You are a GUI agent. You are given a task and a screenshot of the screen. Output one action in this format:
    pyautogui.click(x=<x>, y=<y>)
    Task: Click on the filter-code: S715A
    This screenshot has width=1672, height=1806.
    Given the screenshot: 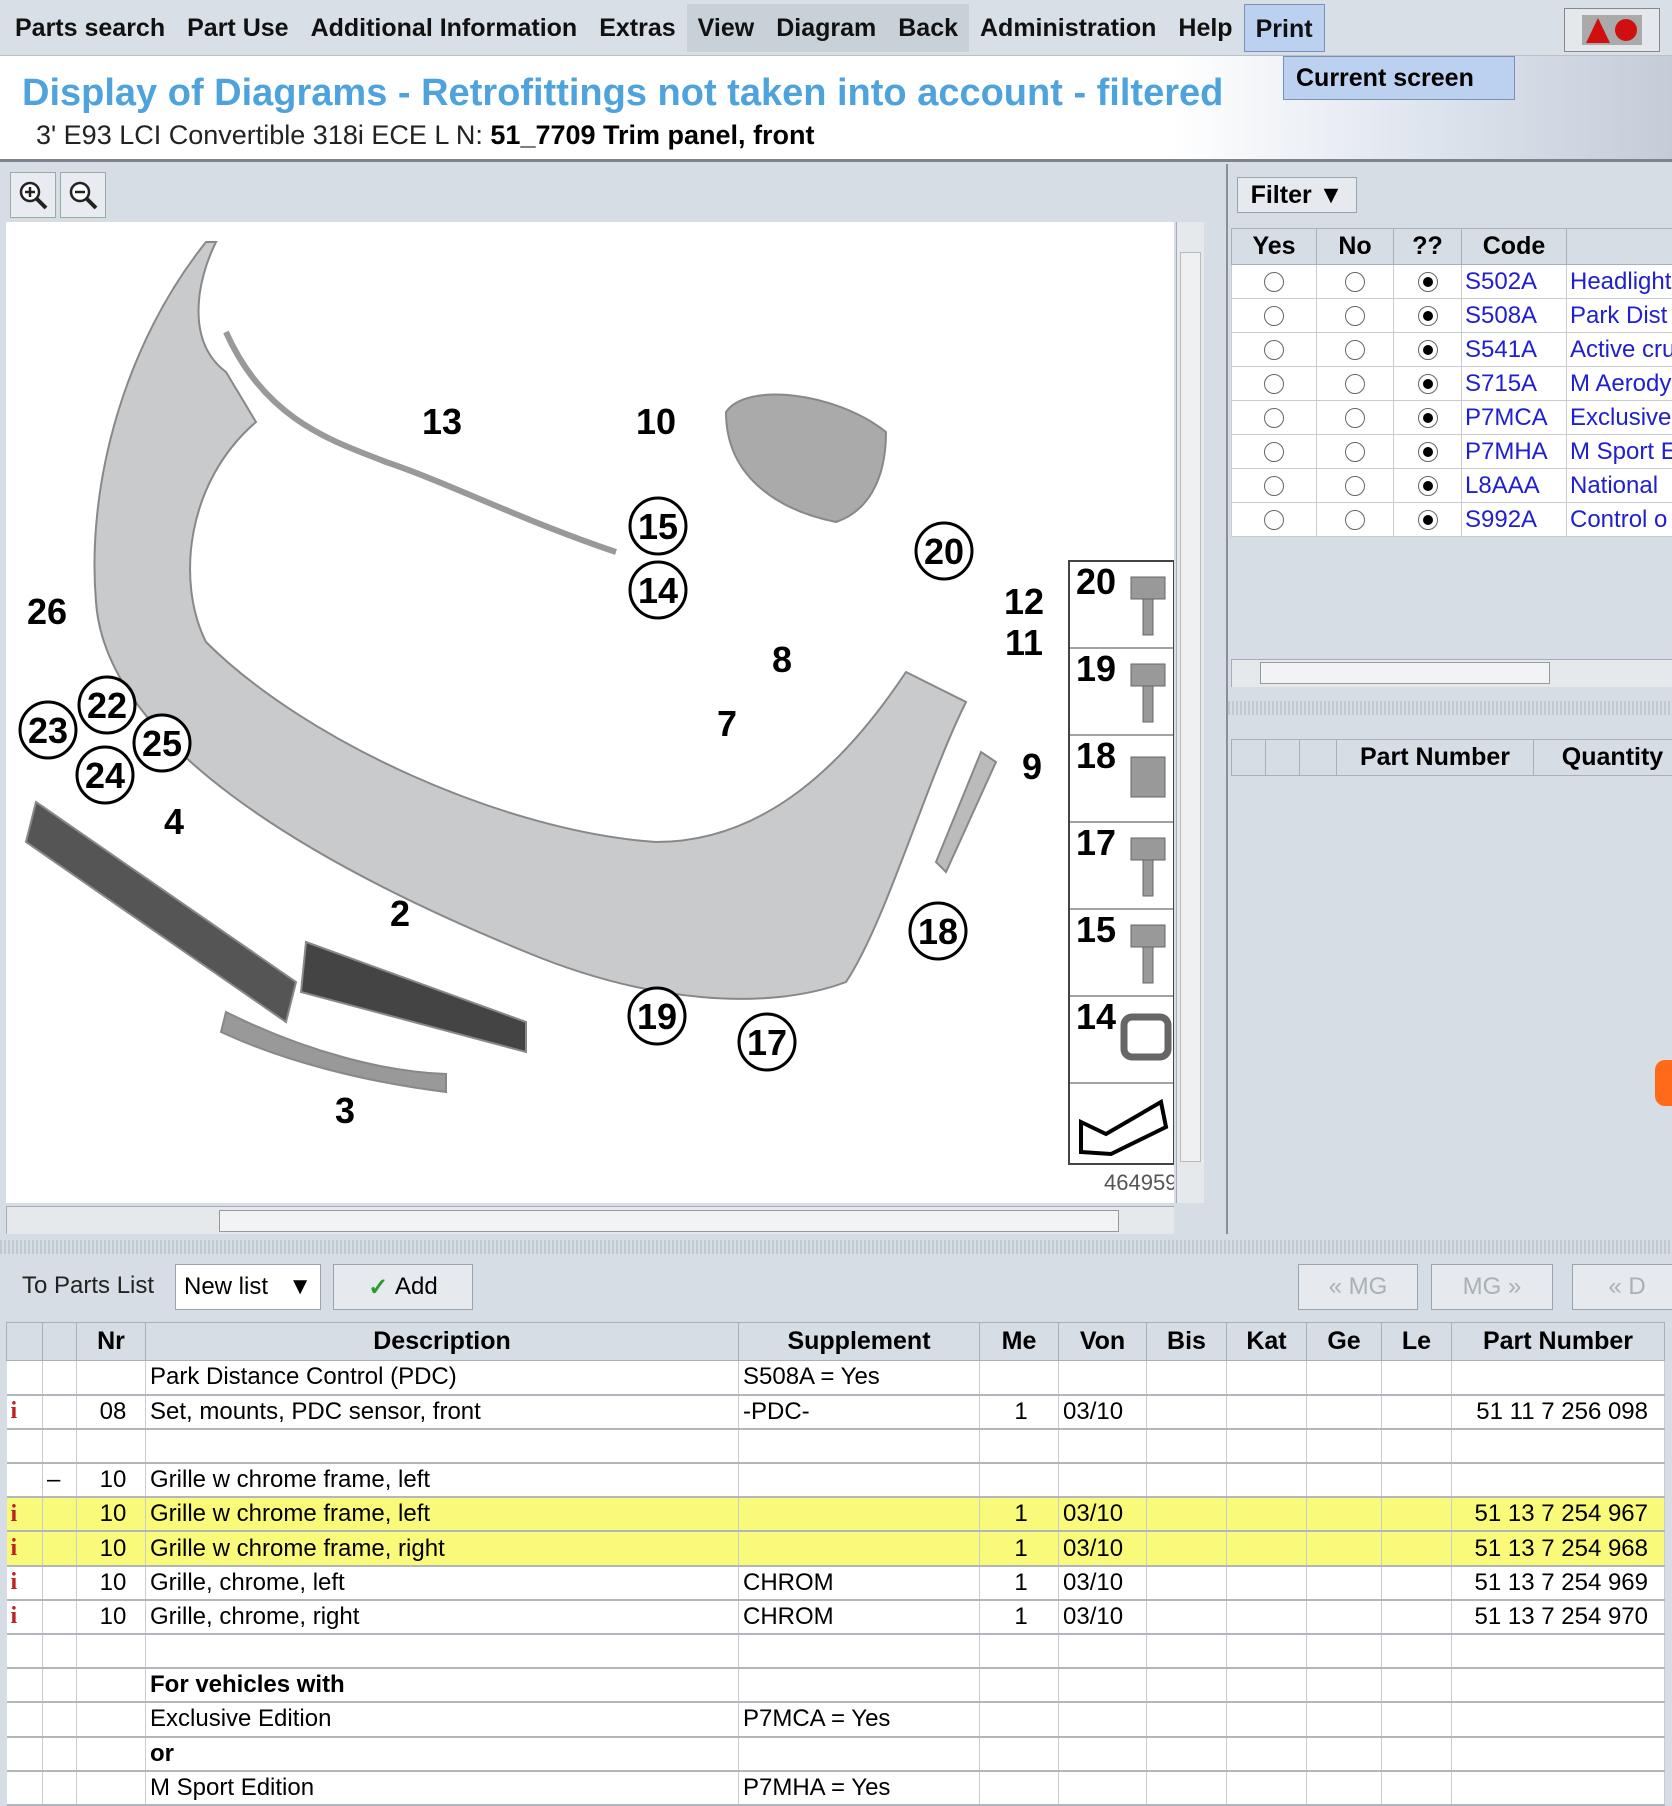 What is the action you would take?
    pyautogui.click(x=1514, y=384)
    